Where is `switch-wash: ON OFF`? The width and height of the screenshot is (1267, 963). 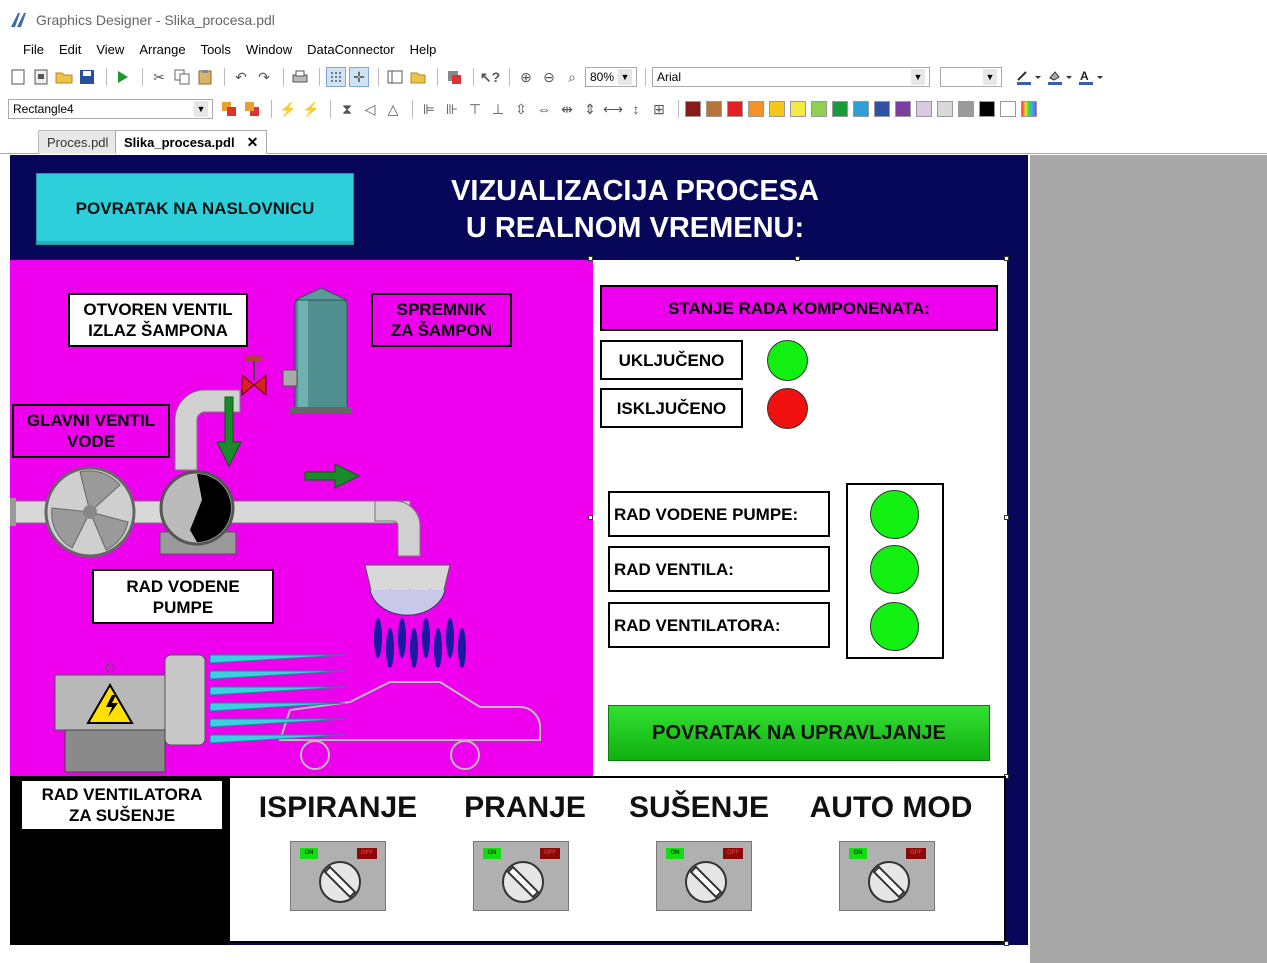 switch-wash: ON OFF is located at coordinates (521, 876).